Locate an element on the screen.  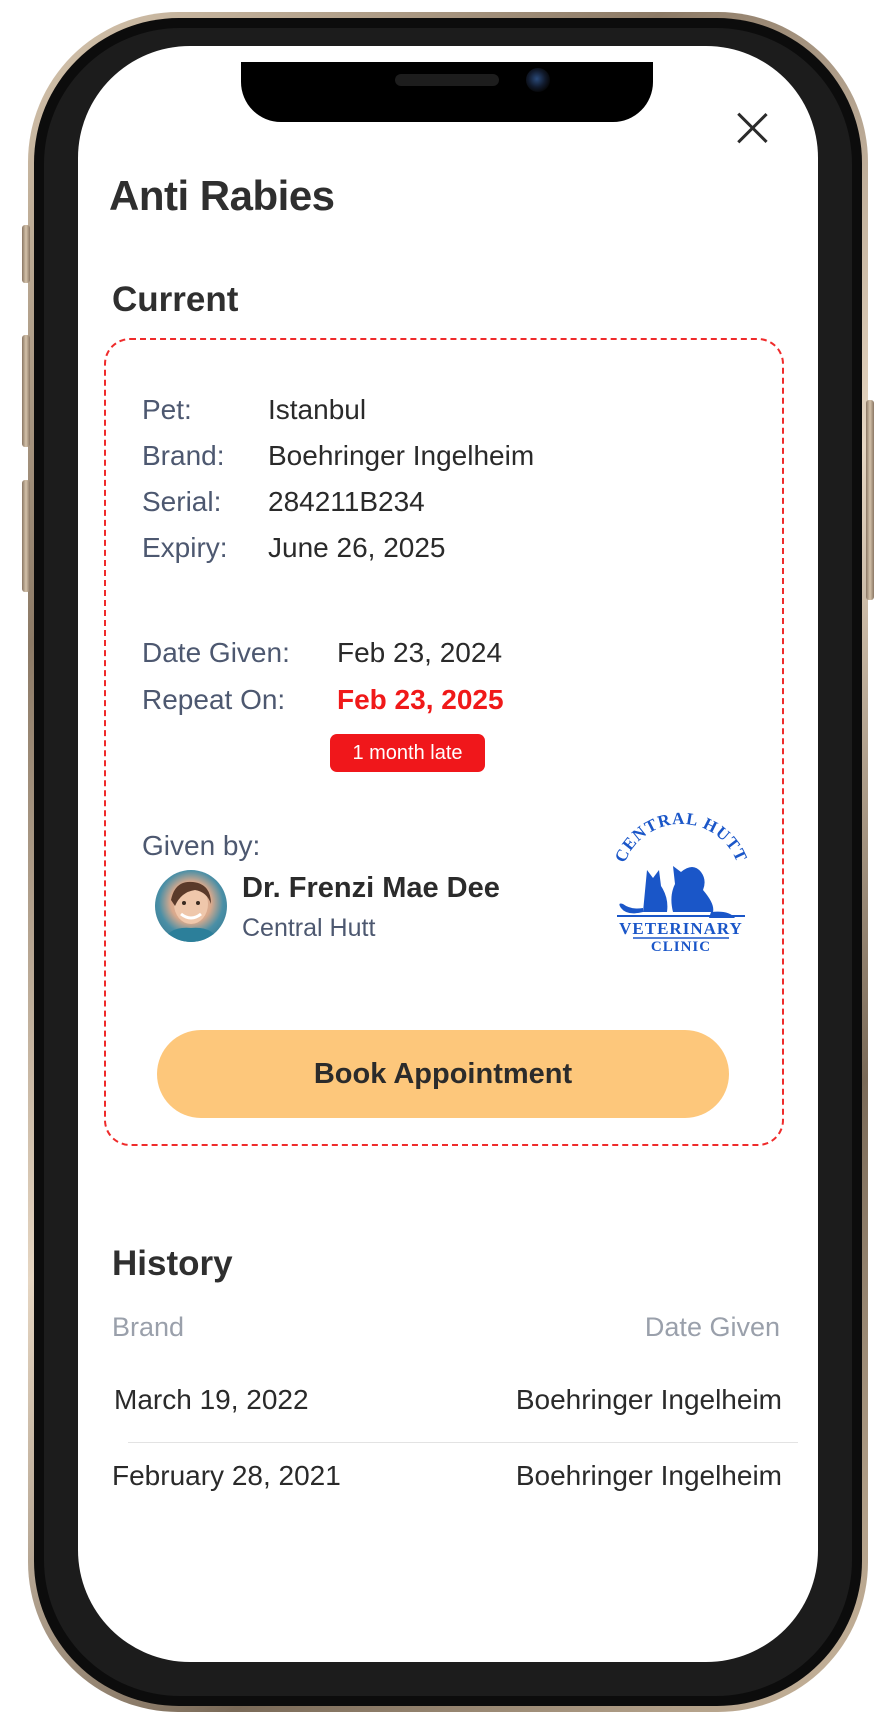
close-icon is located at coordinates (752, 128).